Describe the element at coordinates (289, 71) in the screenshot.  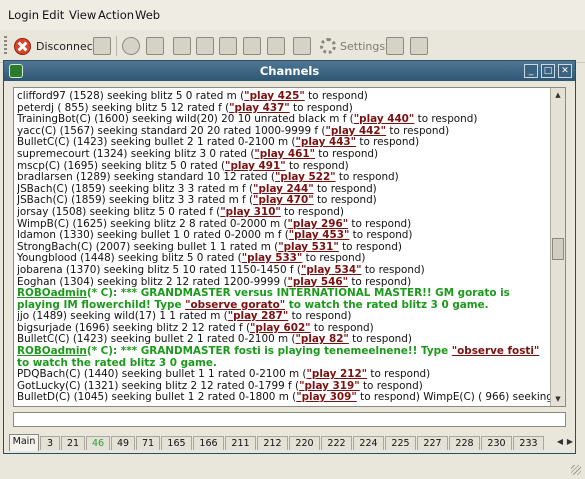
I see `window-titlebar: Channels _ □ ✕` at that location.